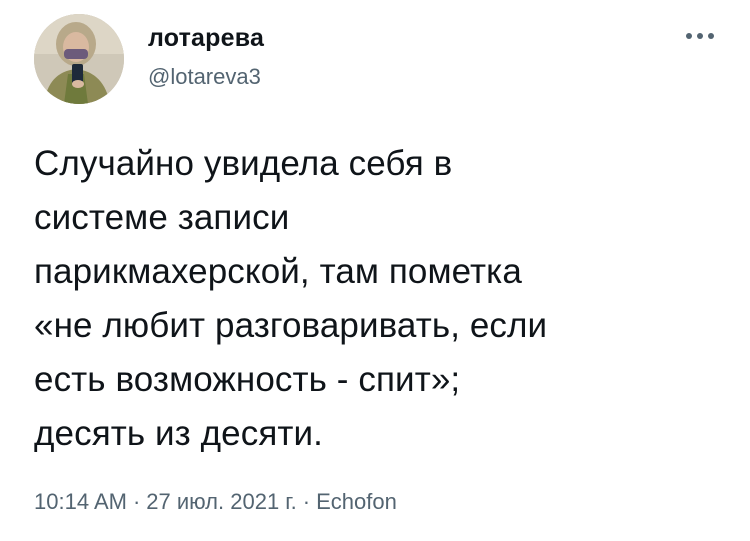 This screenshot has width=750, height=541. Describe the element at coordinates (206, 38) in the screenshot. I see `author-display-name: лотарева` at that location.